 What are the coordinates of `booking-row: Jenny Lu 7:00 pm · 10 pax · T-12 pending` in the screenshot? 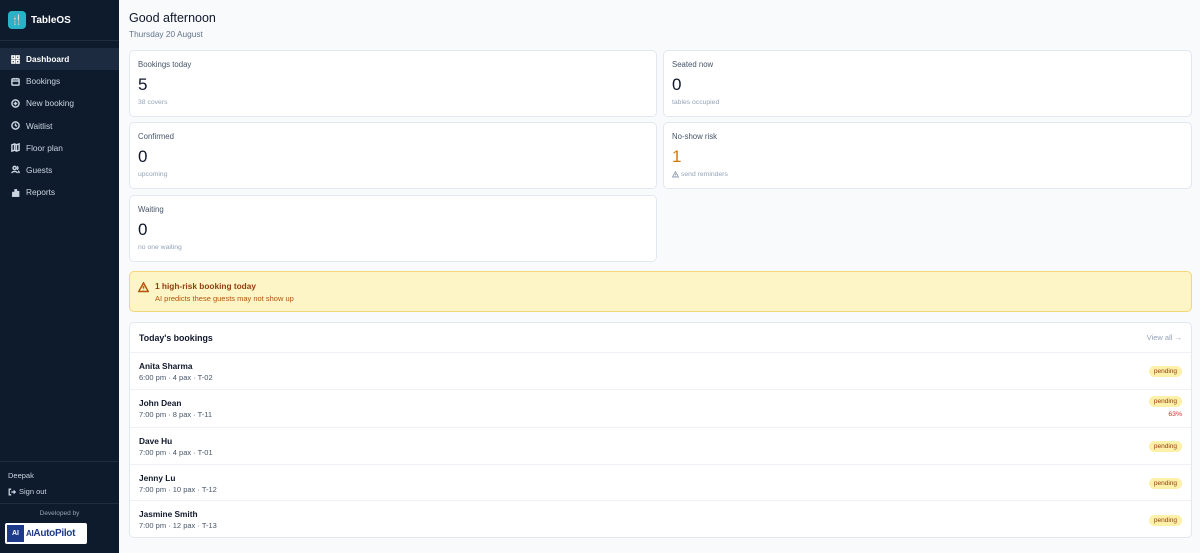 It's located at (660, 483).